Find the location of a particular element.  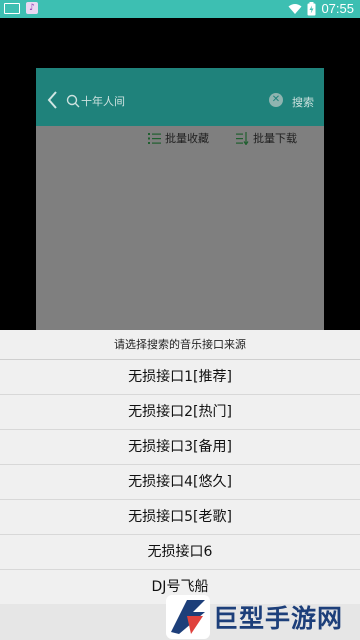

search-icon is located at coordinates (73, 101).